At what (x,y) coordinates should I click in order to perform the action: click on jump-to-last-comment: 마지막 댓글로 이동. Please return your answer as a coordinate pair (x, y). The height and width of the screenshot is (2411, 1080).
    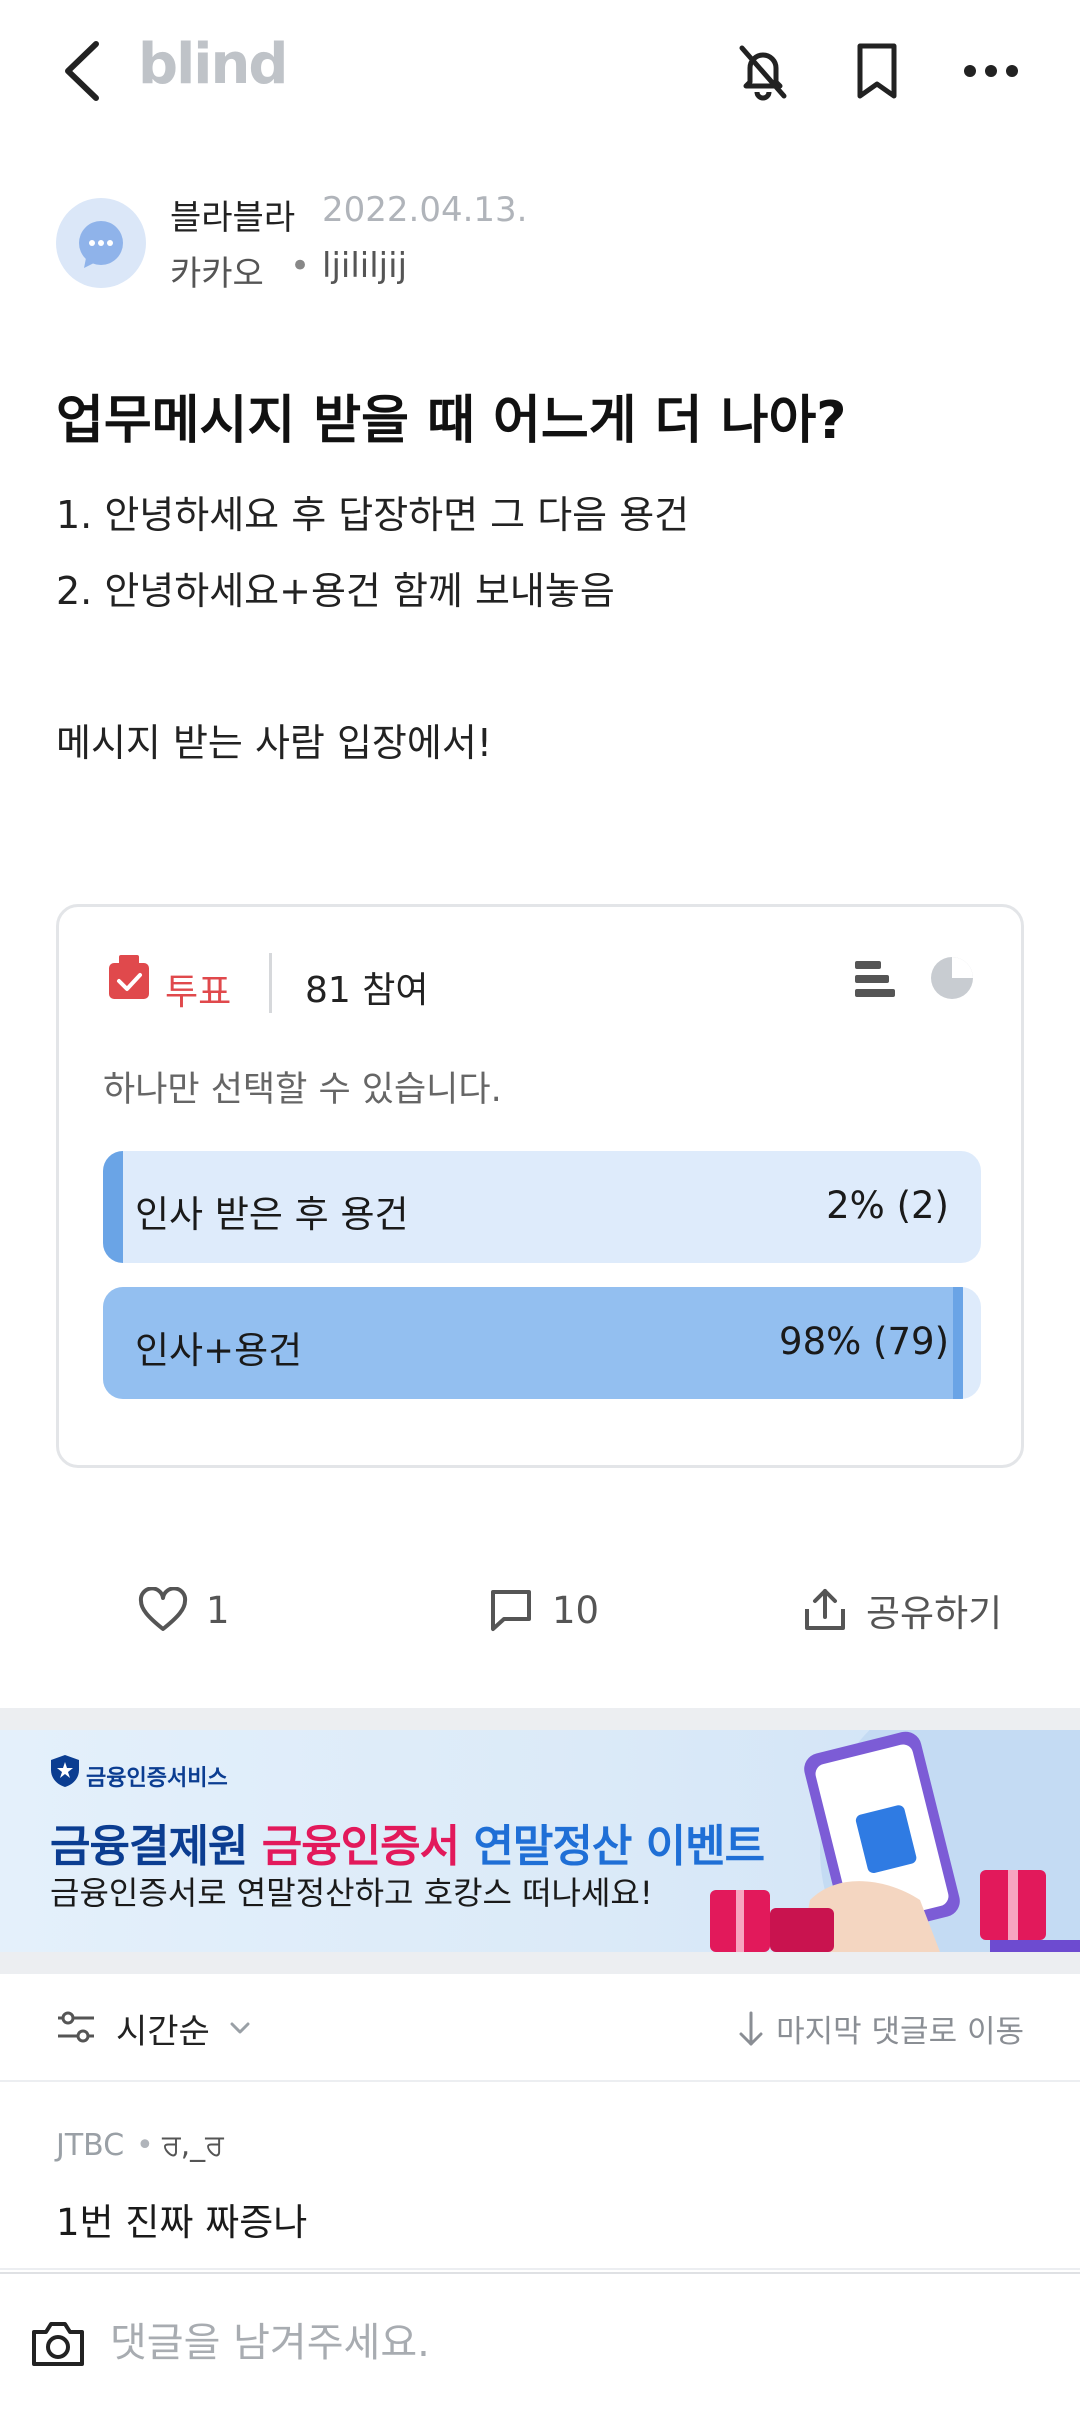
    Looking at the image, I should click on (880, 2028).